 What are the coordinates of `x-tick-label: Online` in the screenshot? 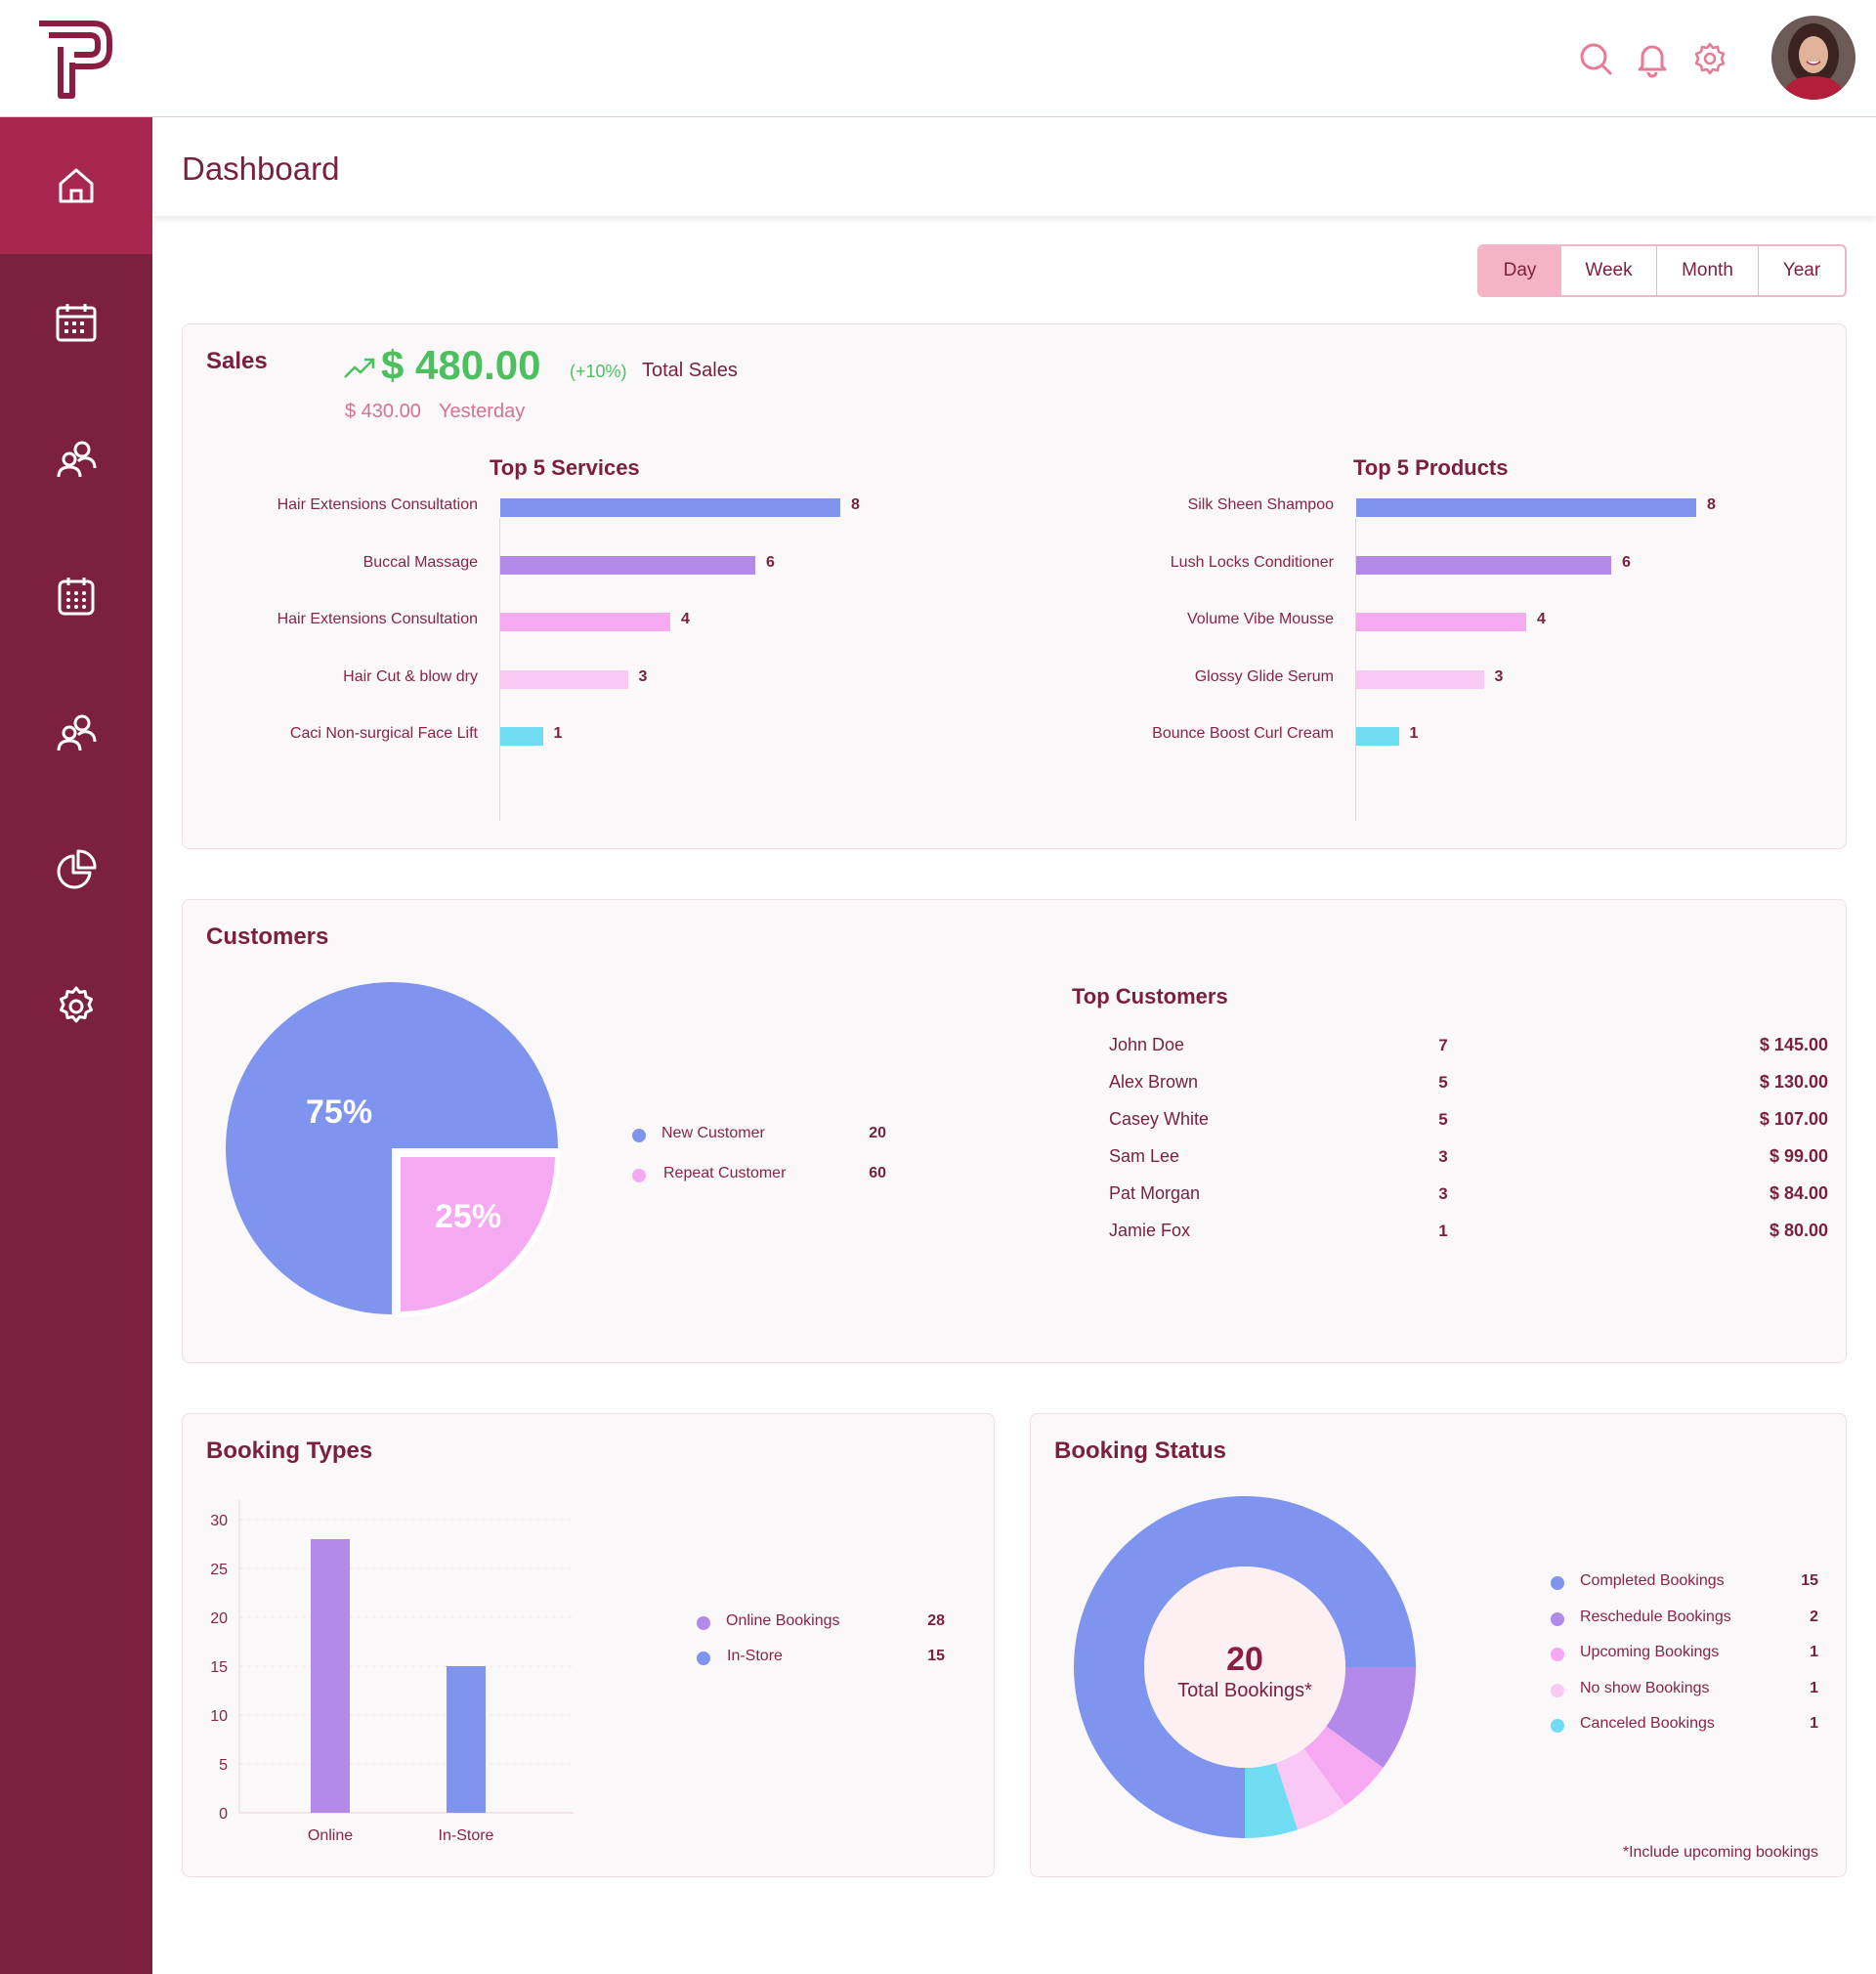 It's located at (330, 1836).